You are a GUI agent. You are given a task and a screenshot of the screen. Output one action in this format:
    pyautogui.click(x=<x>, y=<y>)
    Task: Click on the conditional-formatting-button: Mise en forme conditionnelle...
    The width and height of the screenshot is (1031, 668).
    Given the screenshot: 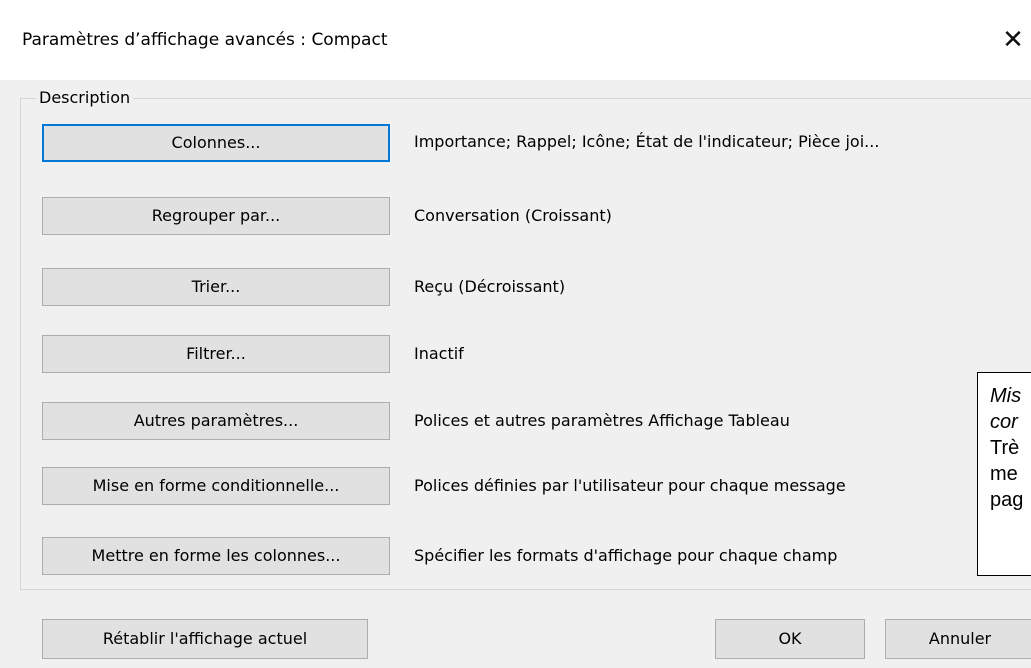 What is the action you would take?
    pyautogui.click(x=216, y=486)
    